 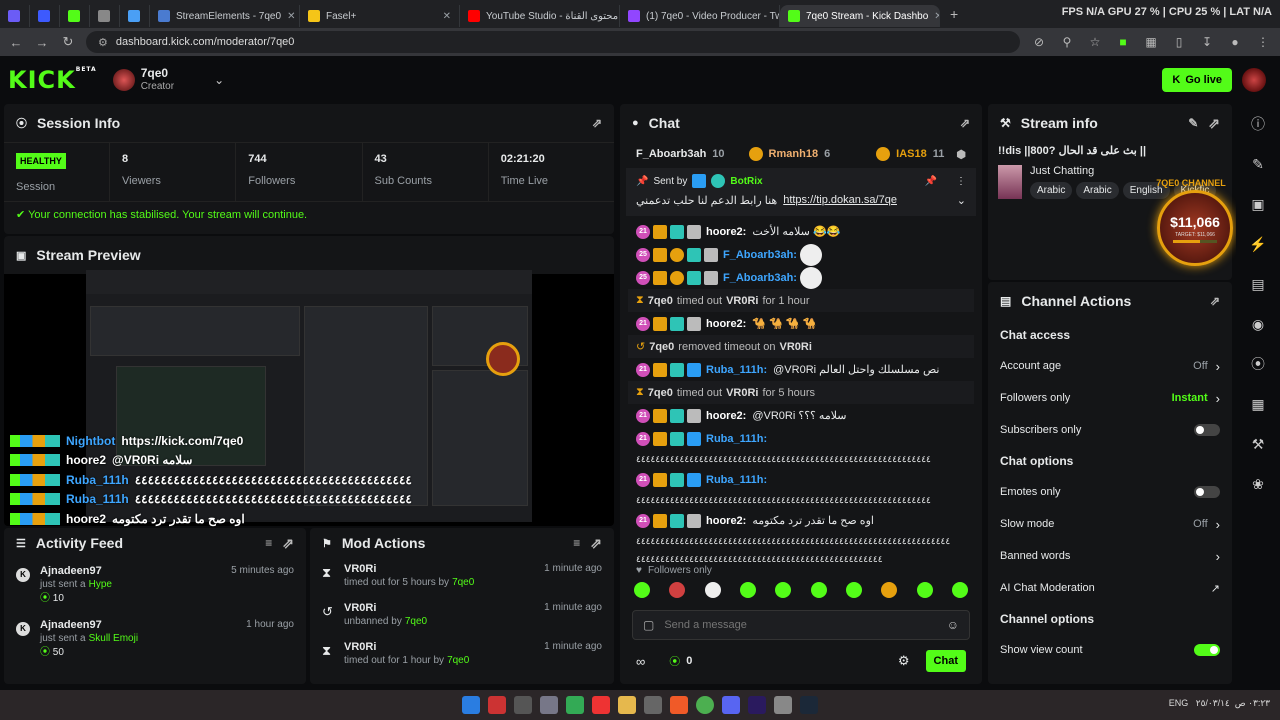 I want to click on lightning-icon: ⚡, so click(x=1258, y=244).